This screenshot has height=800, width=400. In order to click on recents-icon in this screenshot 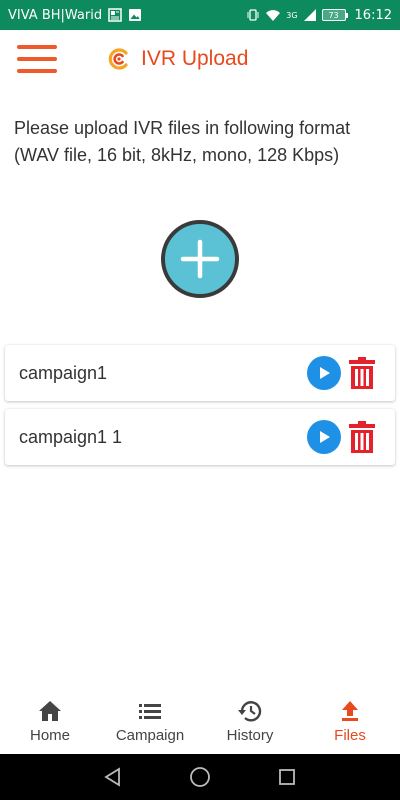, I will do `click(287, 777)`.